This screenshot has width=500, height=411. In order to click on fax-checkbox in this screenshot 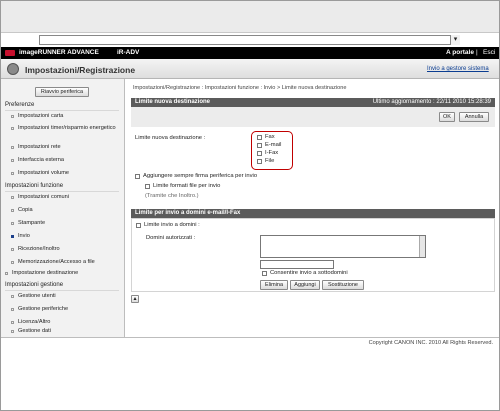, I will do `click(259, 137)`.